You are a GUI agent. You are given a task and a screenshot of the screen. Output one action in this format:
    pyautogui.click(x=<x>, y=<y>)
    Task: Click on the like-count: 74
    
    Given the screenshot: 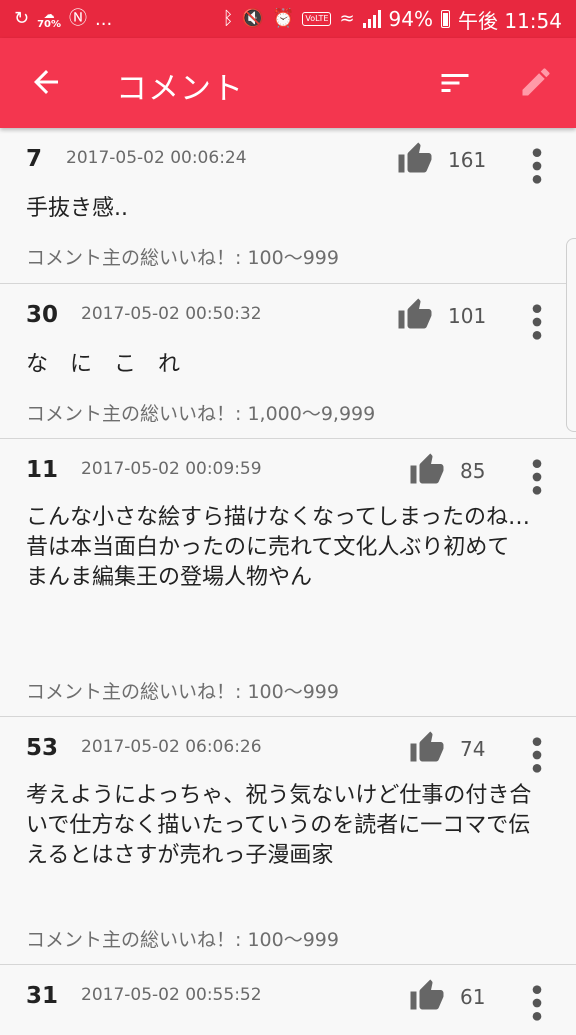 What is the action you would take?
    pyautogui.click(x=473, y=749)
    